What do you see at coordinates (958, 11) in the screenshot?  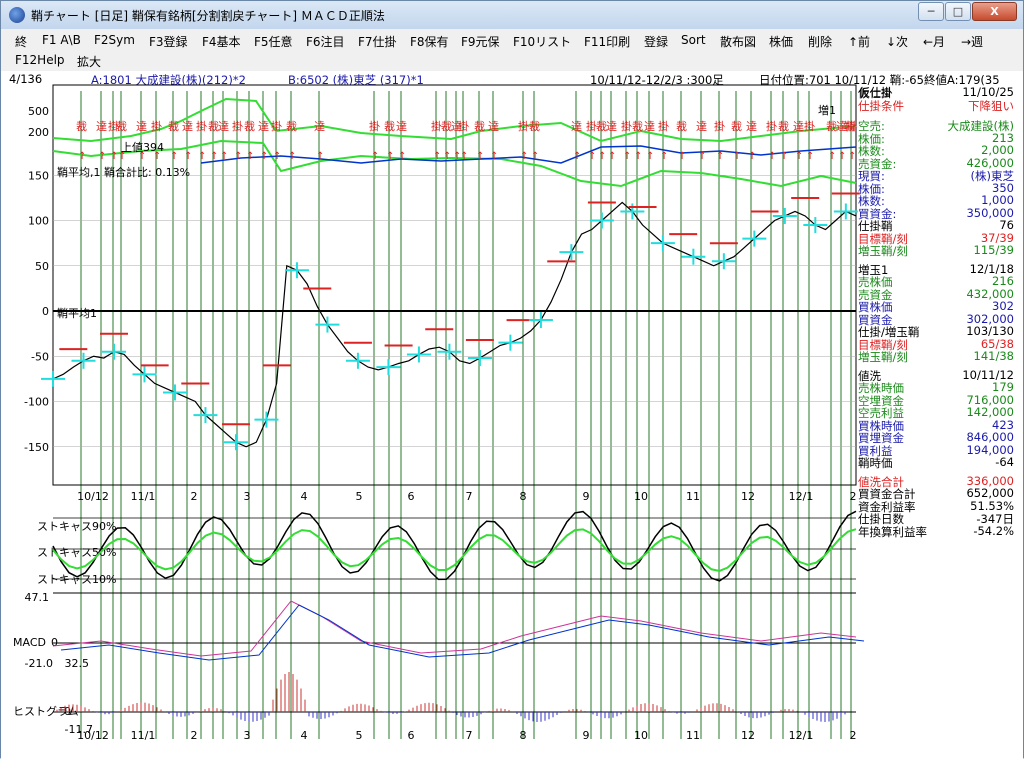 I see `maximize-button: □` at bounding box center [958, 11].